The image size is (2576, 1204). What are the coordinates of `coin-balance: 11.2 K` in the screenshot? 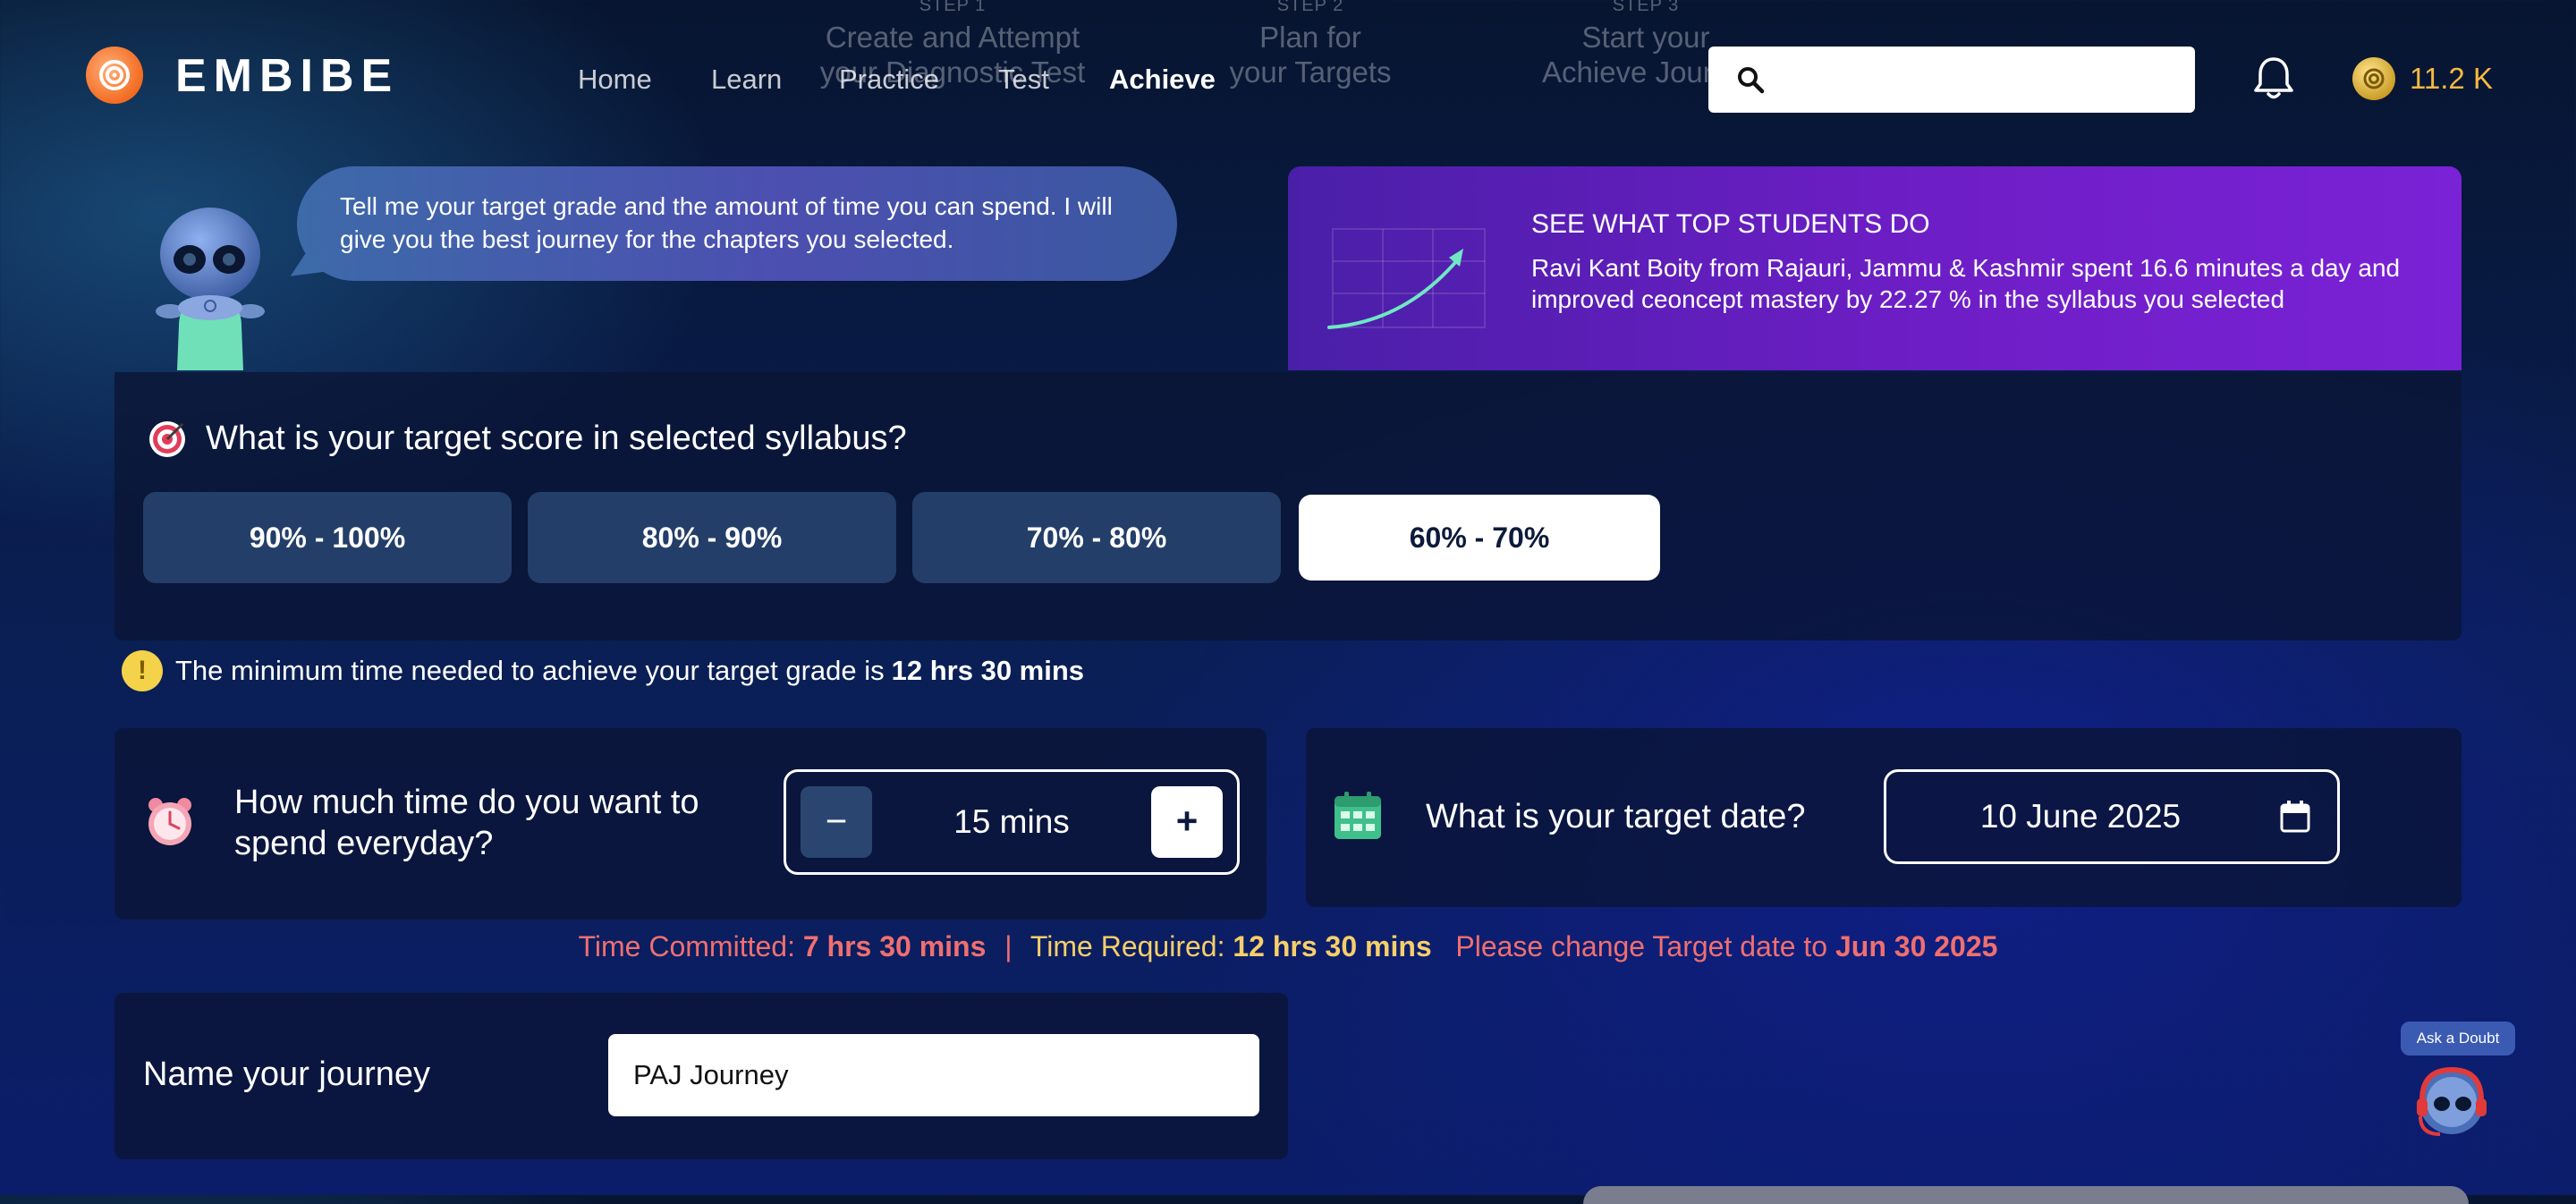 It's located at (2422, 79).